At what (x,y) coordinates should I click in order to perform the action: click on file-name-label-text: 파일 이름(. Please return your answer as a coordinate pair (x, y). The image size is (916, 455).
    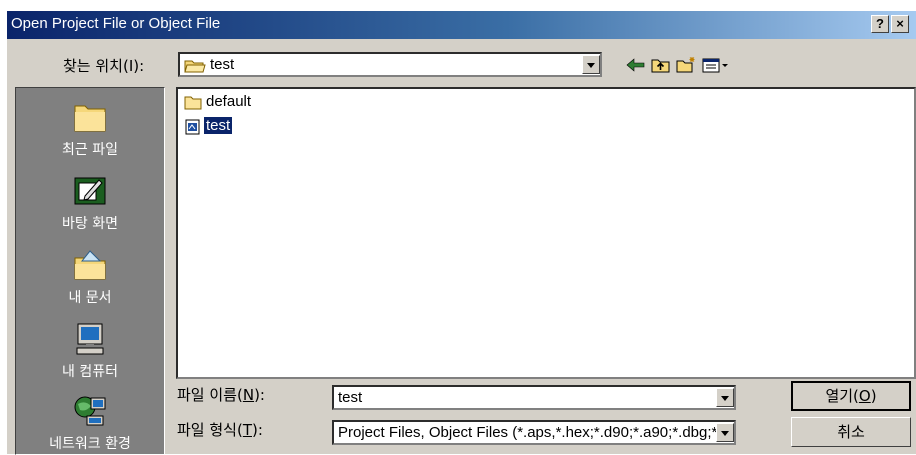
    Looking at the image, I should click on (210, 395).